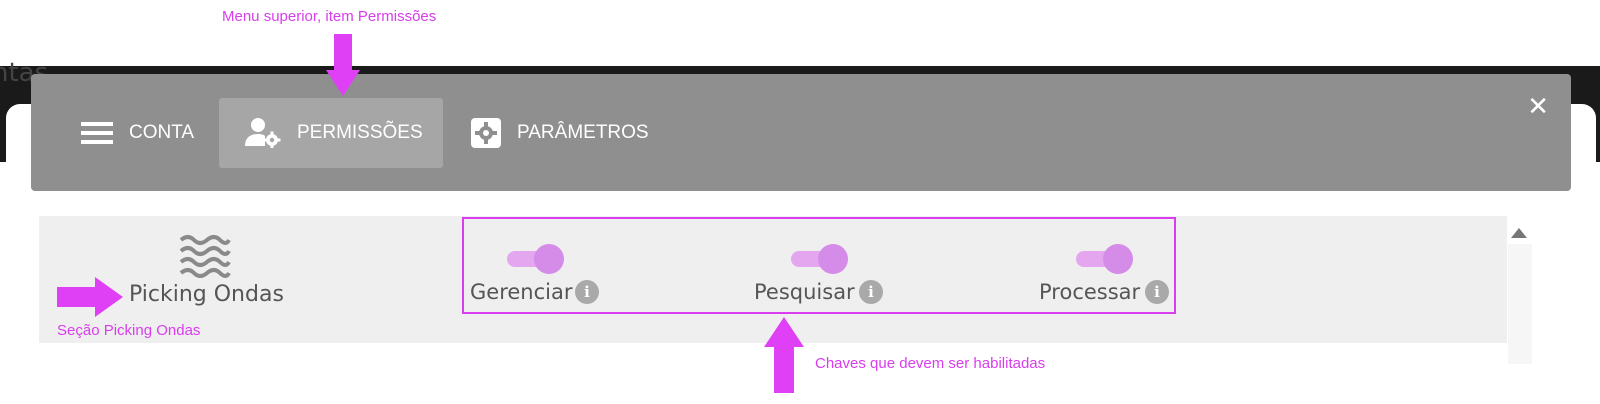 The width and height of the screenshot is (1600, 404). What do you see at coordinates (343, 65) in the screenshot?
I see `arrow-down-icon` at bounding box center [343, 65].